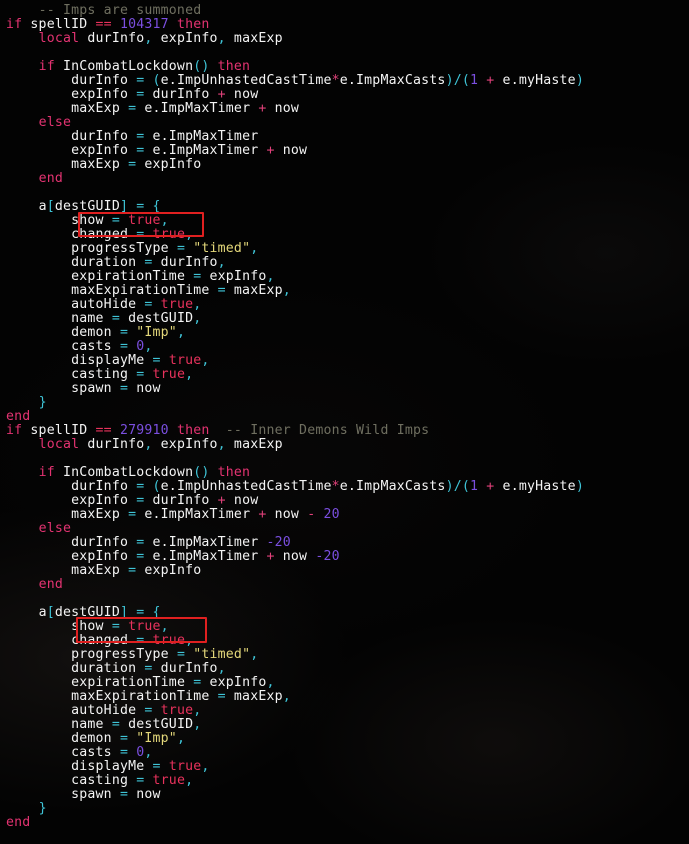  Describe the element at coordinates (344, 515) in the screenshot. I see `code-line: maxExp = e.ImpMaxTimer + now - 20` at that location.